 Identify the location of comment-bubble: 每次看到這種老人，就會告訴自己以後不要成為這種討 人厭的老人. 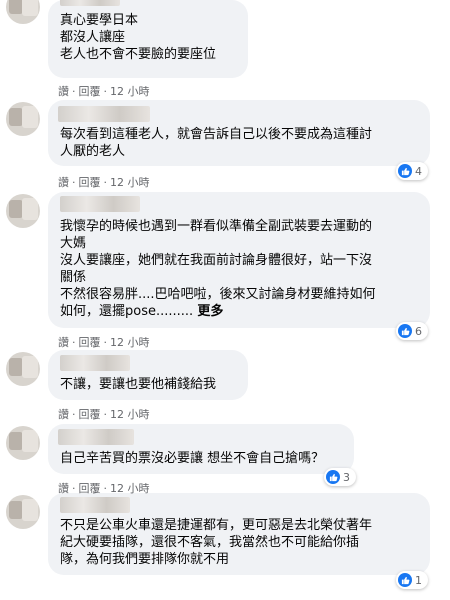
(239, 133).